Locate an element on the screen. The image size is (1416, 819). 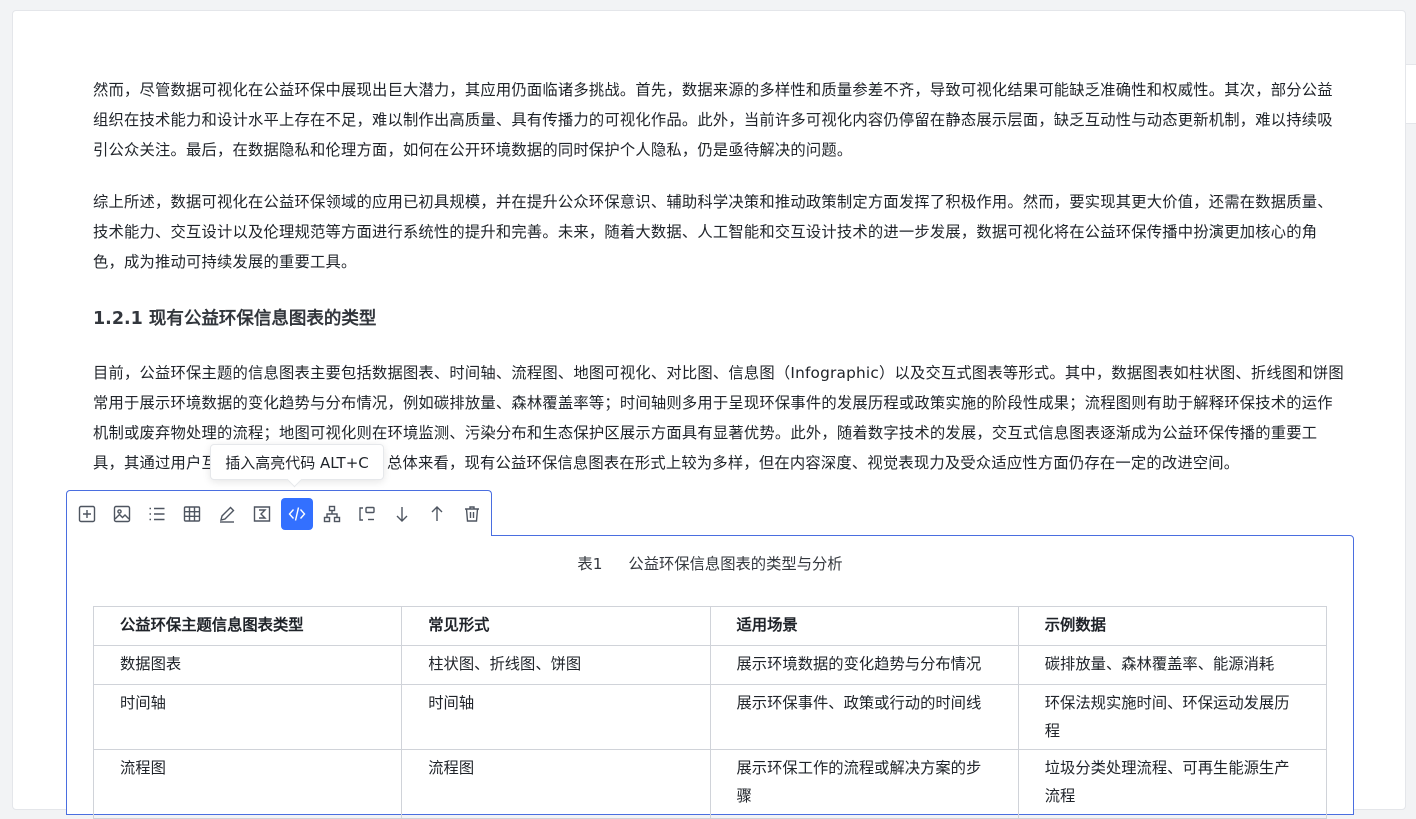
table-header-cell: 常见形式 is located at coordinates (556, 626).